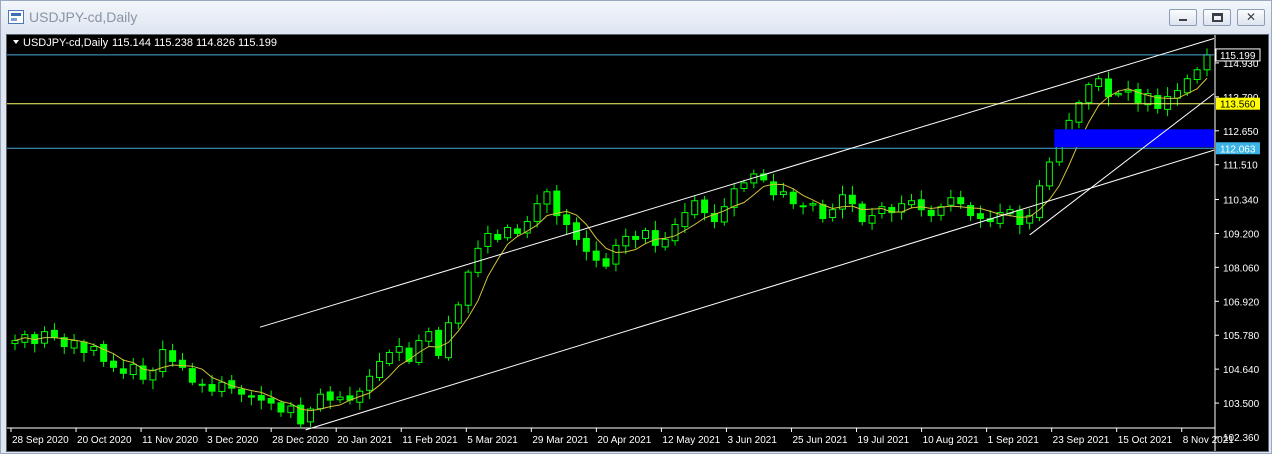  What do you see at coordinates (1240, 166) in the screenshot?
I see `y-tick-label: 111.510` at bounding box center [1240, 166].